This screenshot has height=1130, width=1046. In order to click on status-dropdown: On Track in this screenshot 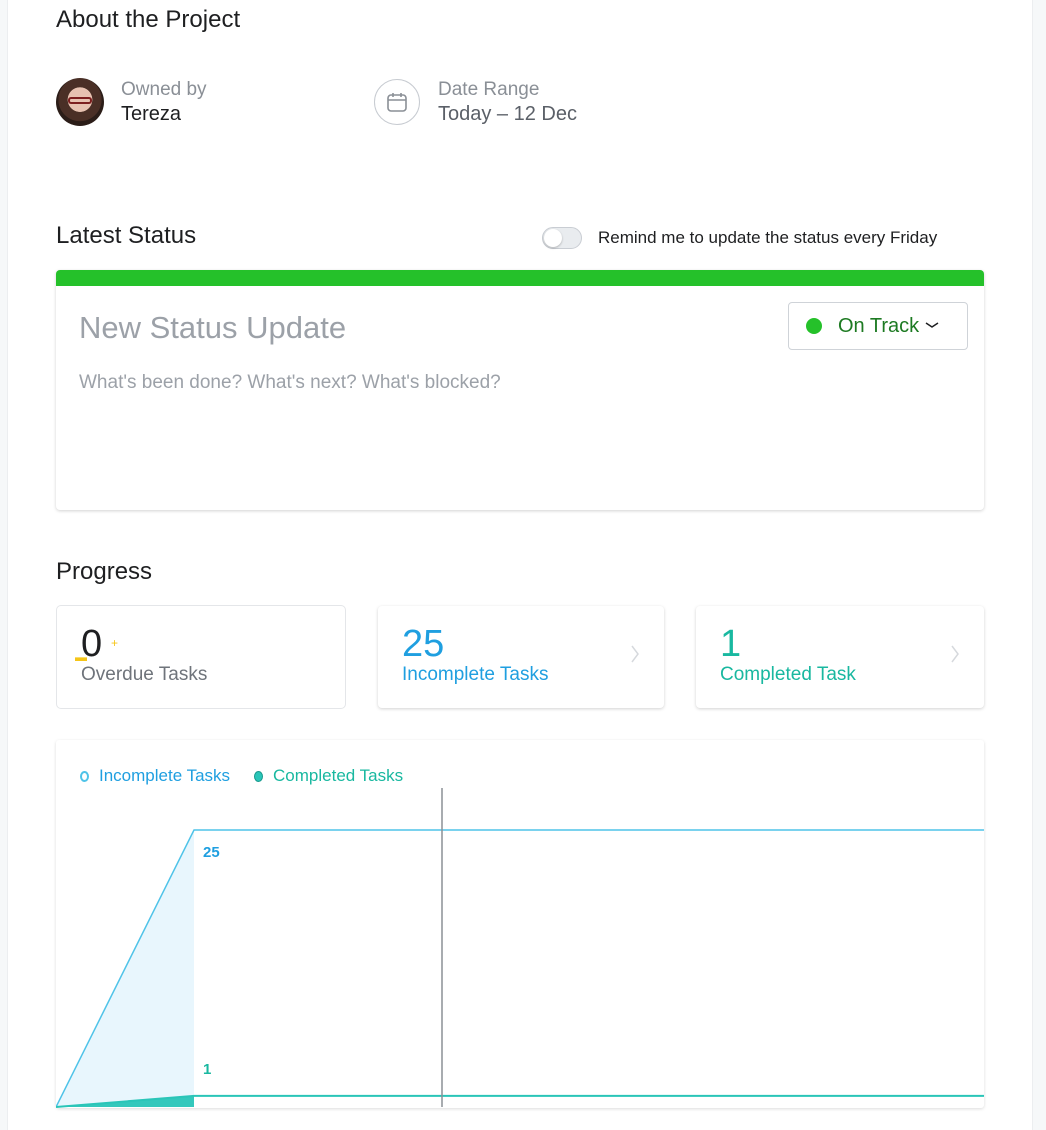, I will do `click(878, 326)`.